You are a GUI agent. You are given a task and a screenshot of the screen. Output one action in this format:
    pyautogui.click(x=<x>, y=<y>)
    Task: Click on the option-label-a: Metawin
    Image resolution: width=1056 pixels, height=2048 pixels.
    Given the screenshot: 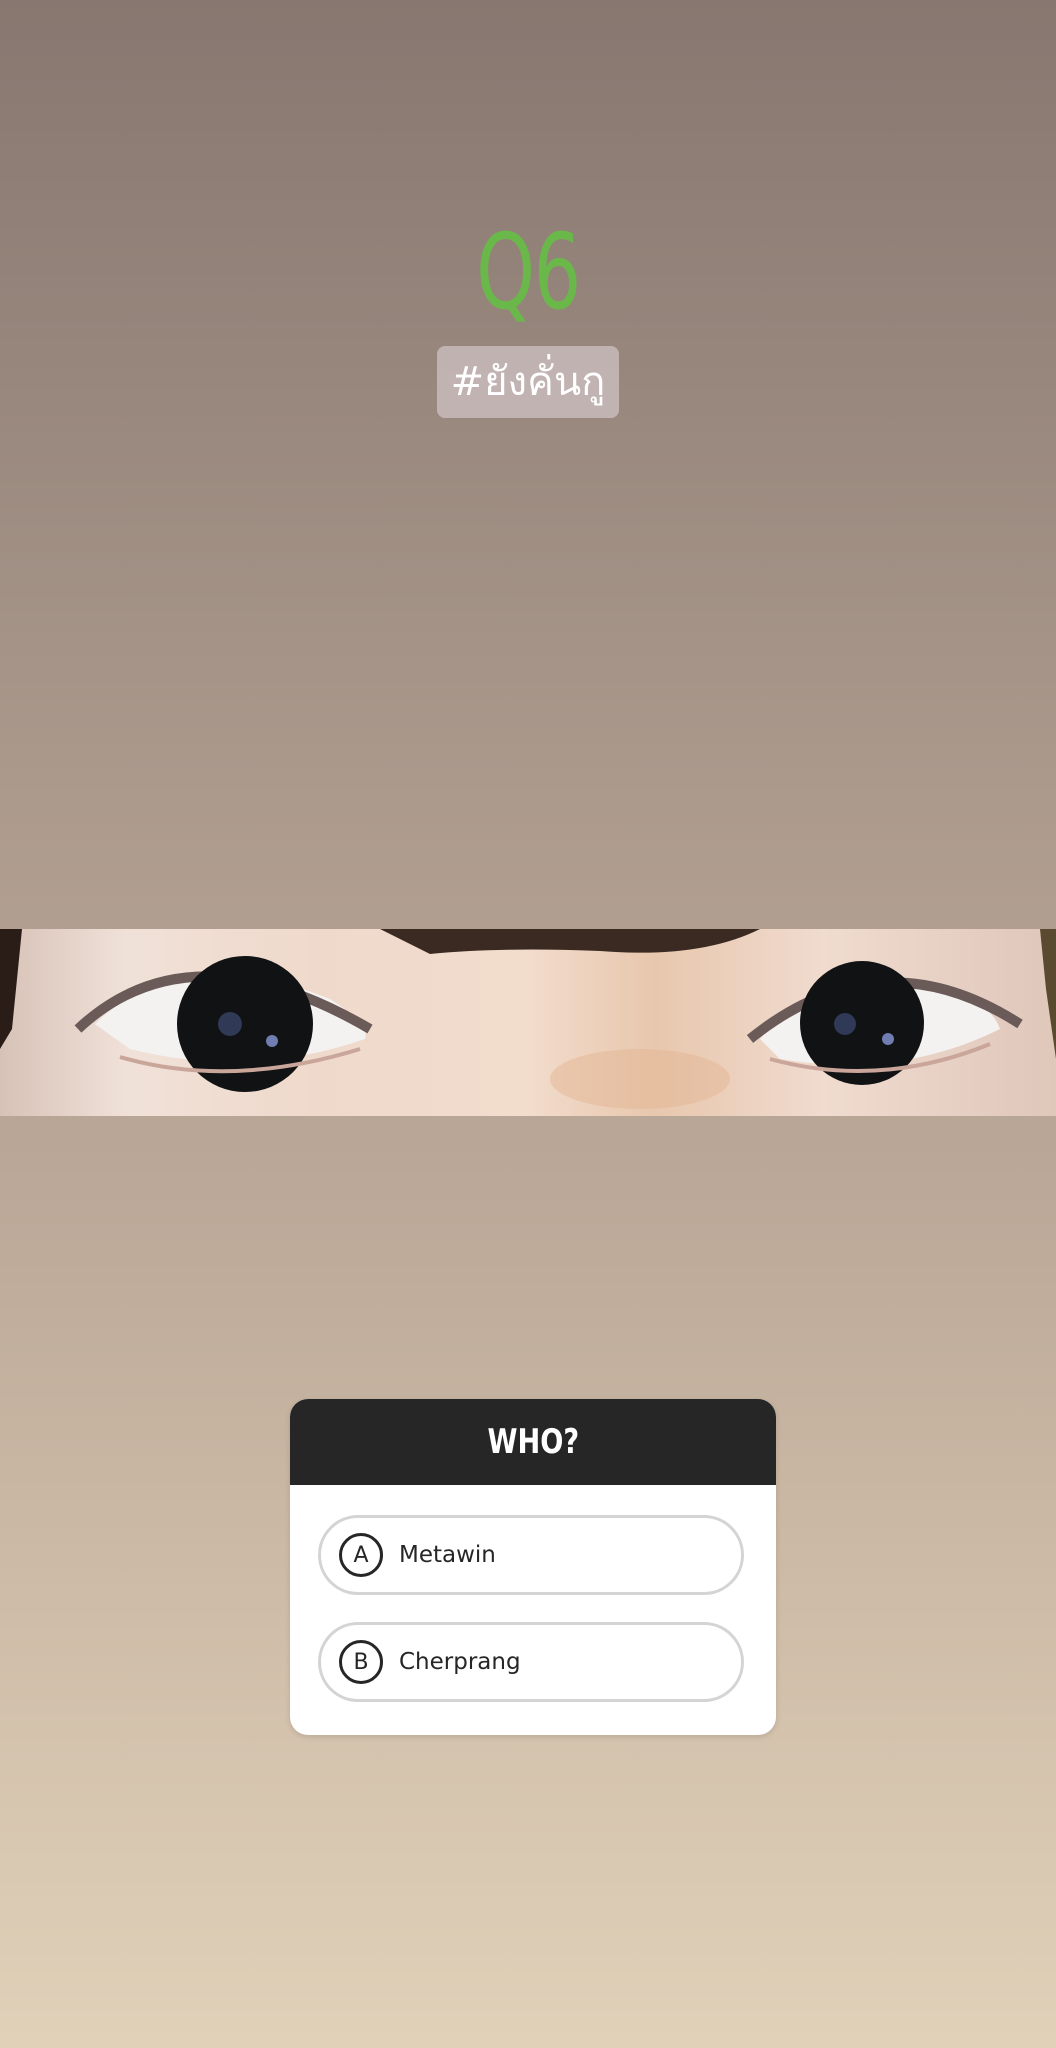 What is the action you would take?
    pyautogui.click(x=447, y=1555)
    